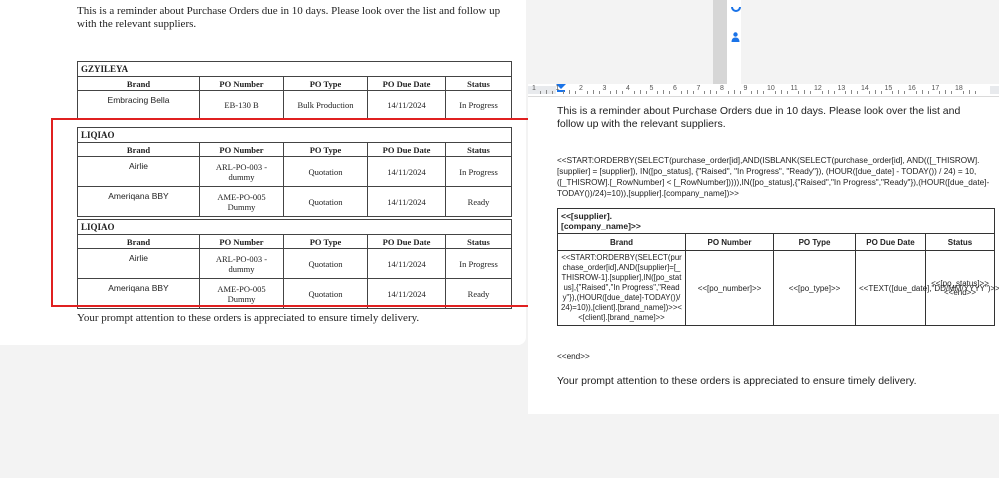 The image size is (999, 478). Describe the element at coordinates (621, 221) in the screenshot. I see `template-supplier-placeholder: <<[supplier].[company_name]>>` at that location.